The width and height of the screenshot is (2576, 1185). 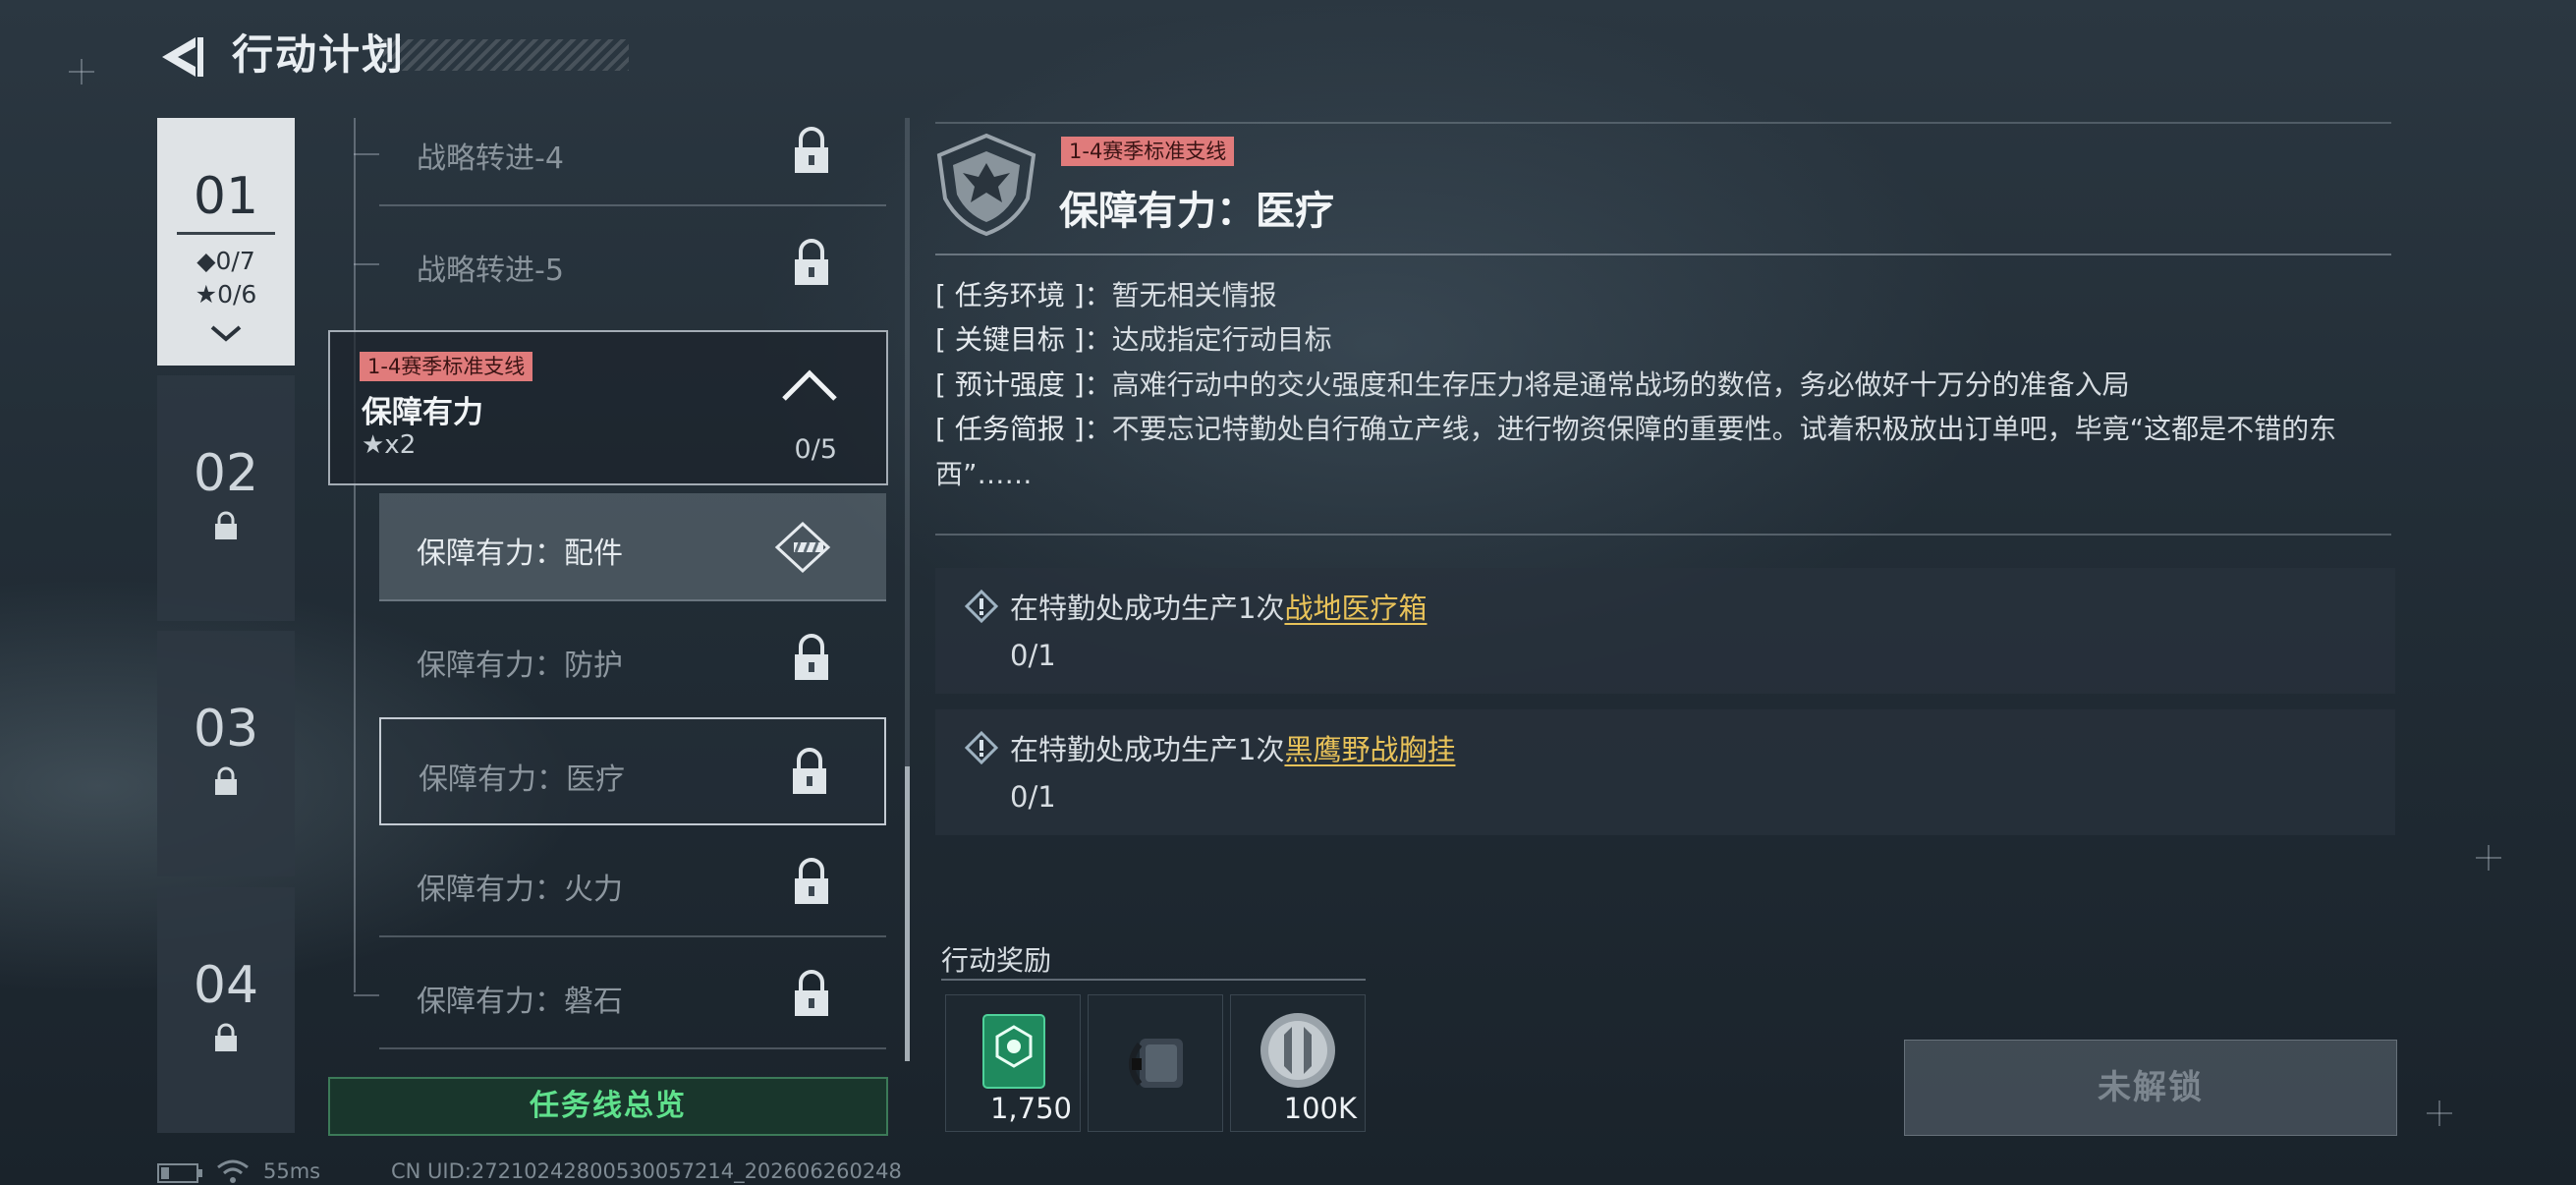 I want to click on objective-row: 在特勤处成功生产1次黑鹰野战胸挂 0/1, so click(x=1665, y=772).